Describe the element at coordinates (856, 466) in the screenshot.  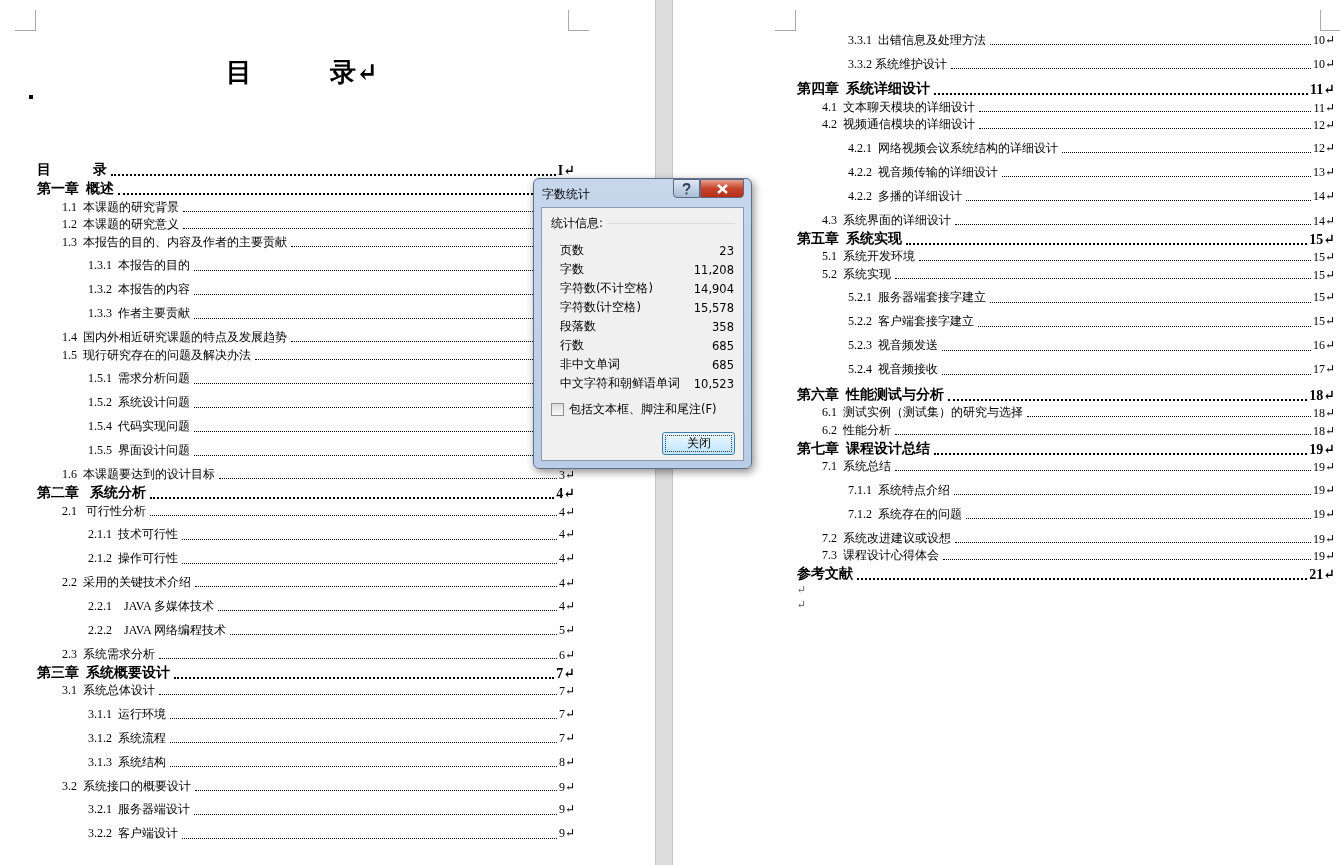
I see `toc-entry: 7.1 系统总结` at that location.